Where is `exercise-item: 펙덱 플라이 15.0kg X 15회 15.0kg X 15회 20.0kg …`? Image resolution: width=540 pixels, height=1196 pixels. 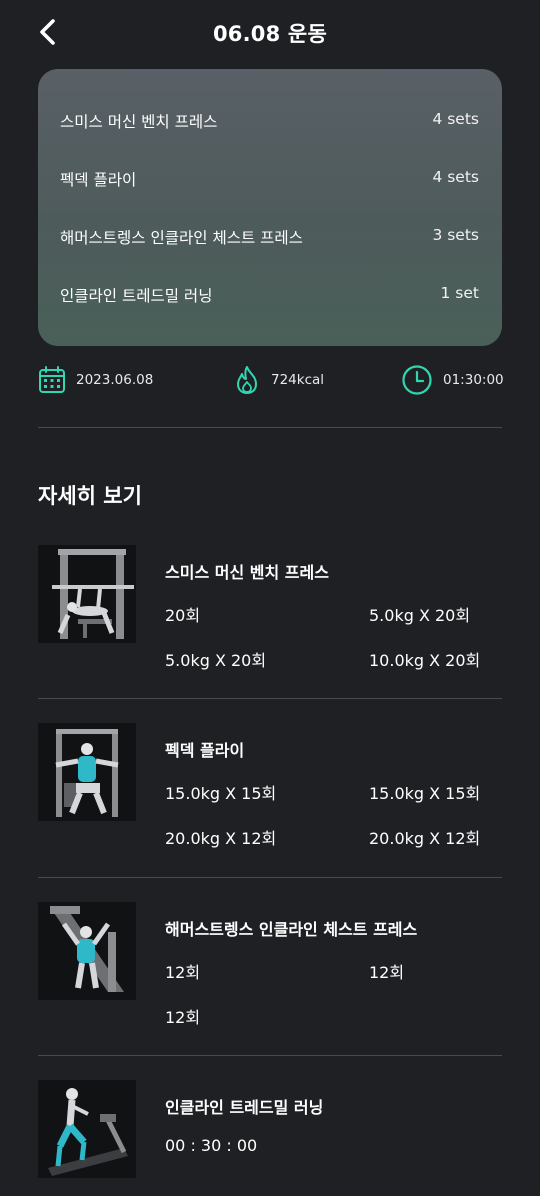 exercise-item: 펙덱 플라이 15.0kg X 15회 15.0kg X 15회 20.0kg … is located at coordinates (270, 785).